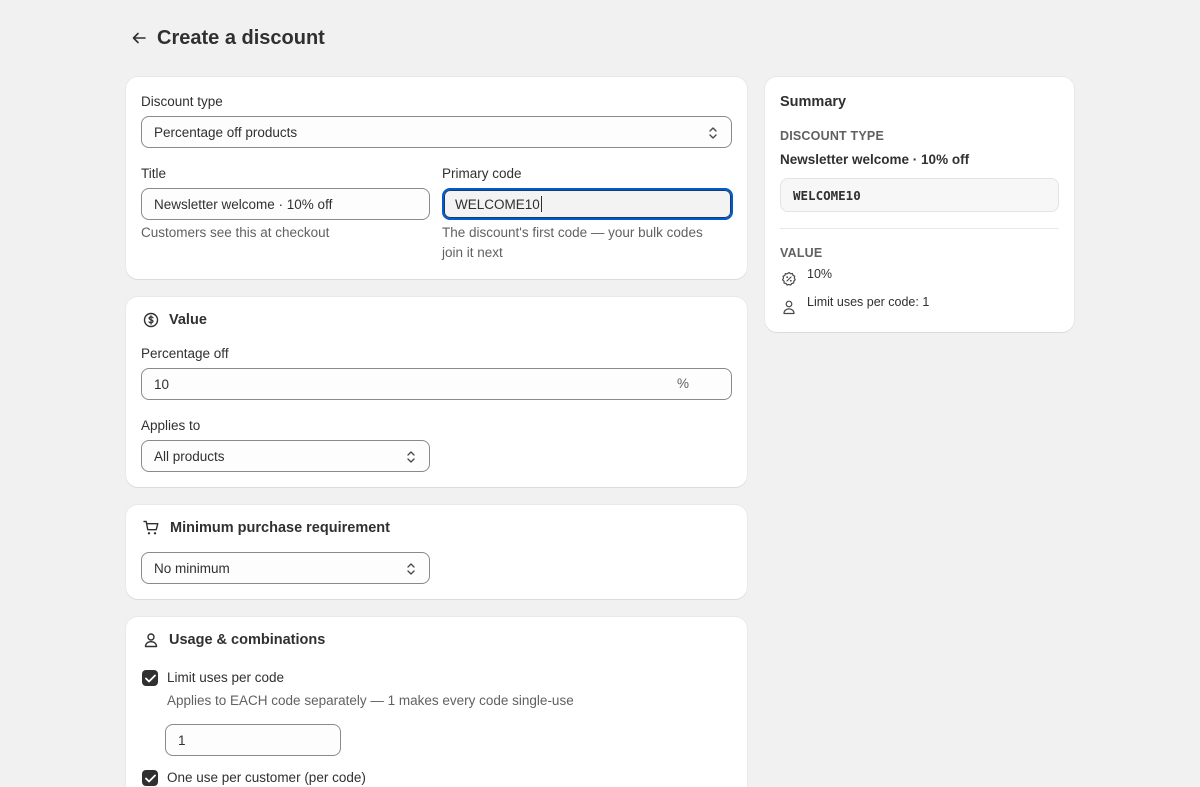 Image resolution: width=1200 pixels, height=787 pixels. Describe the element at coordinates (185, 353) in the screenshot. I see `percentage-off-label: Percentage off` at that location.